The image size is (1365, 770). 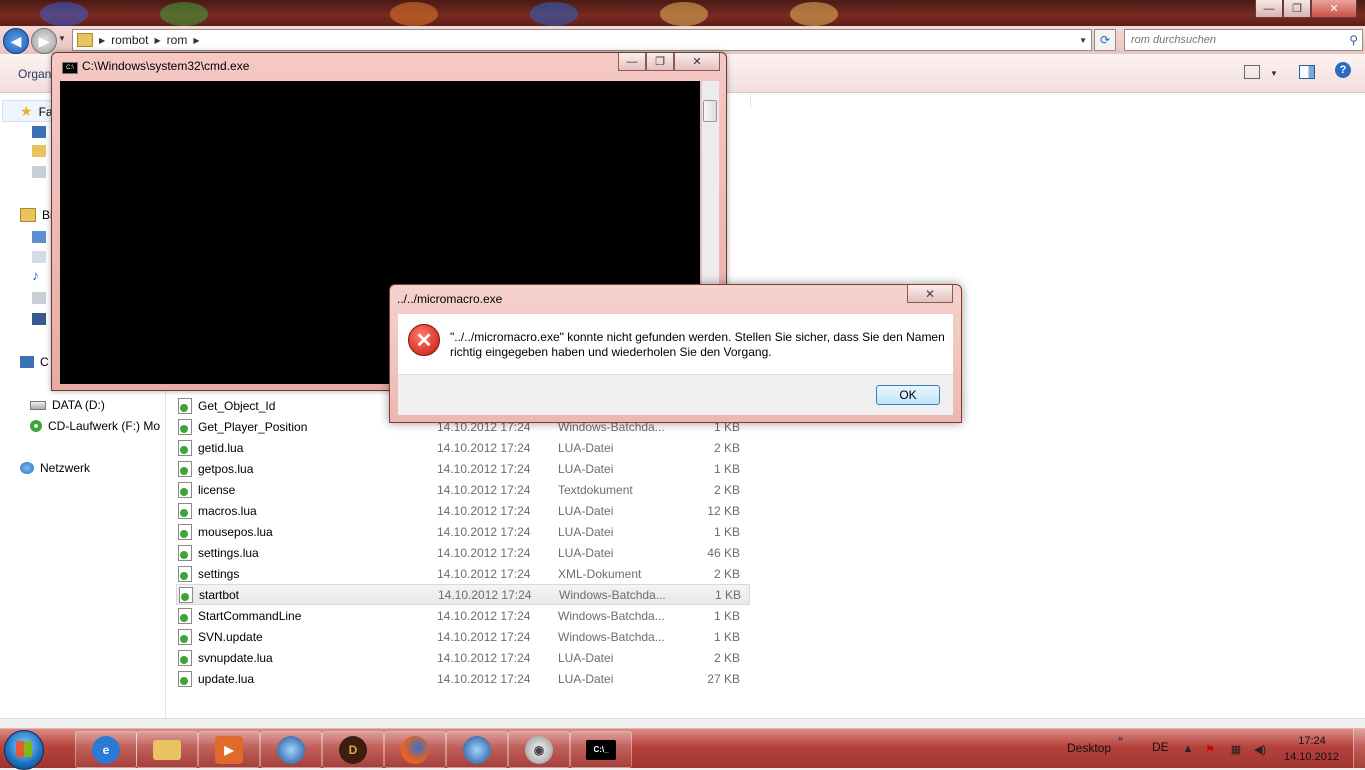 What do you see at coordinates (62, 38) in the screenshot?
I see `history-dropdown-icon: ▼` at bounding box center [62, 38].